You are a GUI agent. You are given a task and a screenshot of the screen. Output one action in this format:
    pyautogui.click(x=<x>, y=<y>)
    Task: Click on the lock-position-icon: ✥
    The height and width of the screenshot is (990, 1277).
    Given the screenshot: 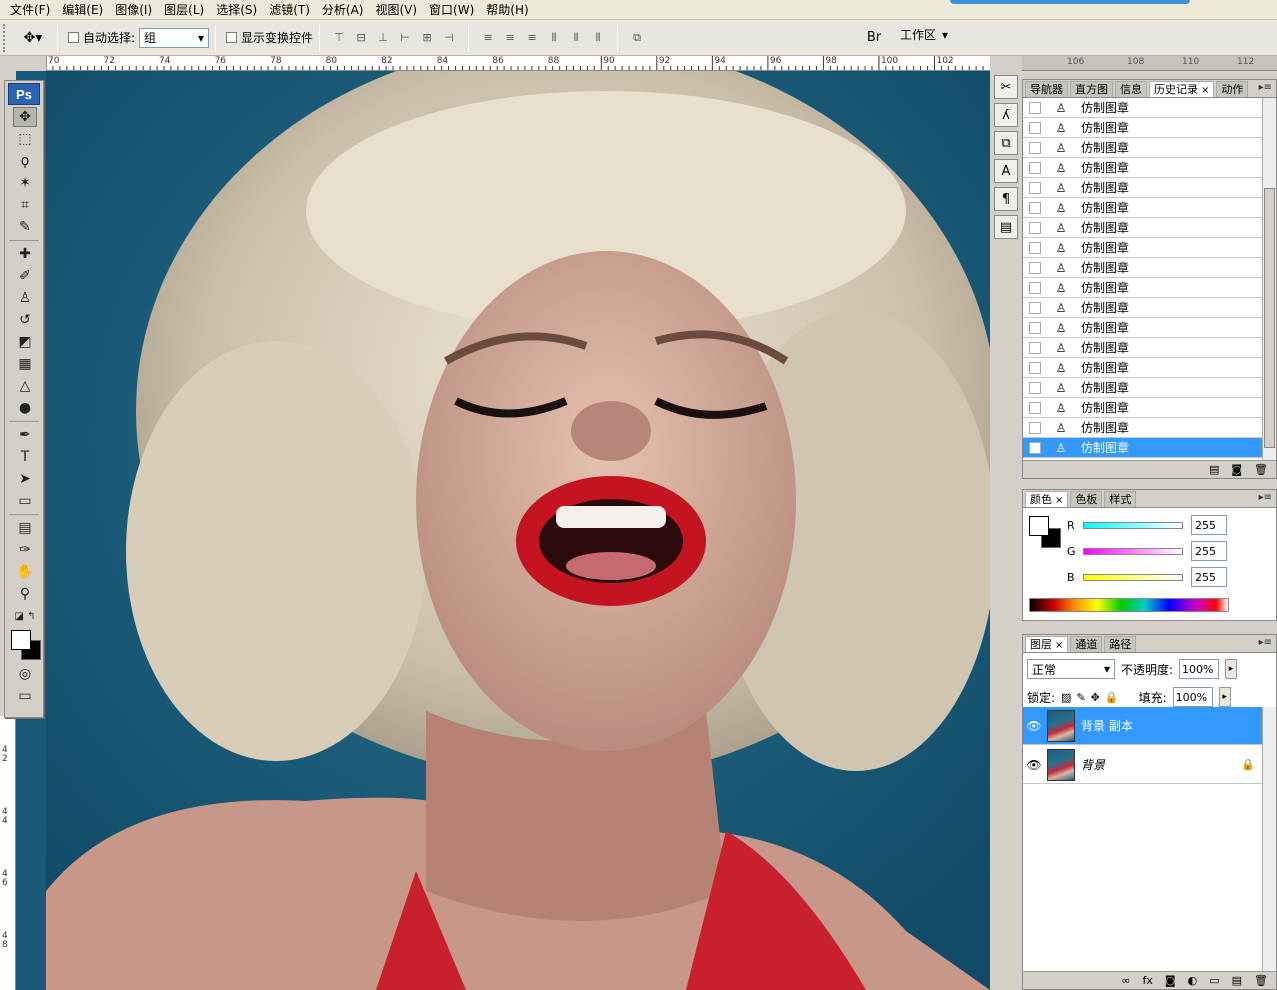 What is the action you would take?
    pyautogui.click(x=1095, y=697)
    